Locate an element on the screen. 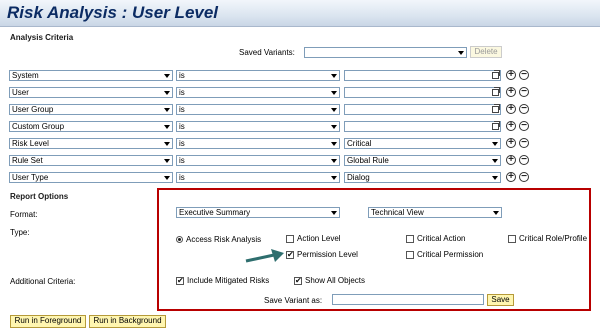 The image size is (600, 332). arrow-pointer-icon is located at coordinates (264, 256).